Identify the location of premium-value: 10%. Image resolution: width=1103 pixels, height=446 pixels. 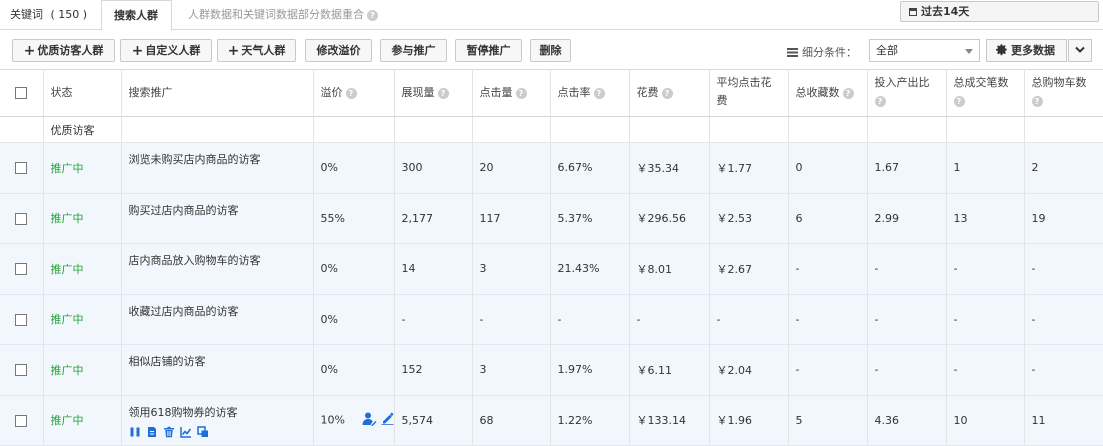
(332, 420).